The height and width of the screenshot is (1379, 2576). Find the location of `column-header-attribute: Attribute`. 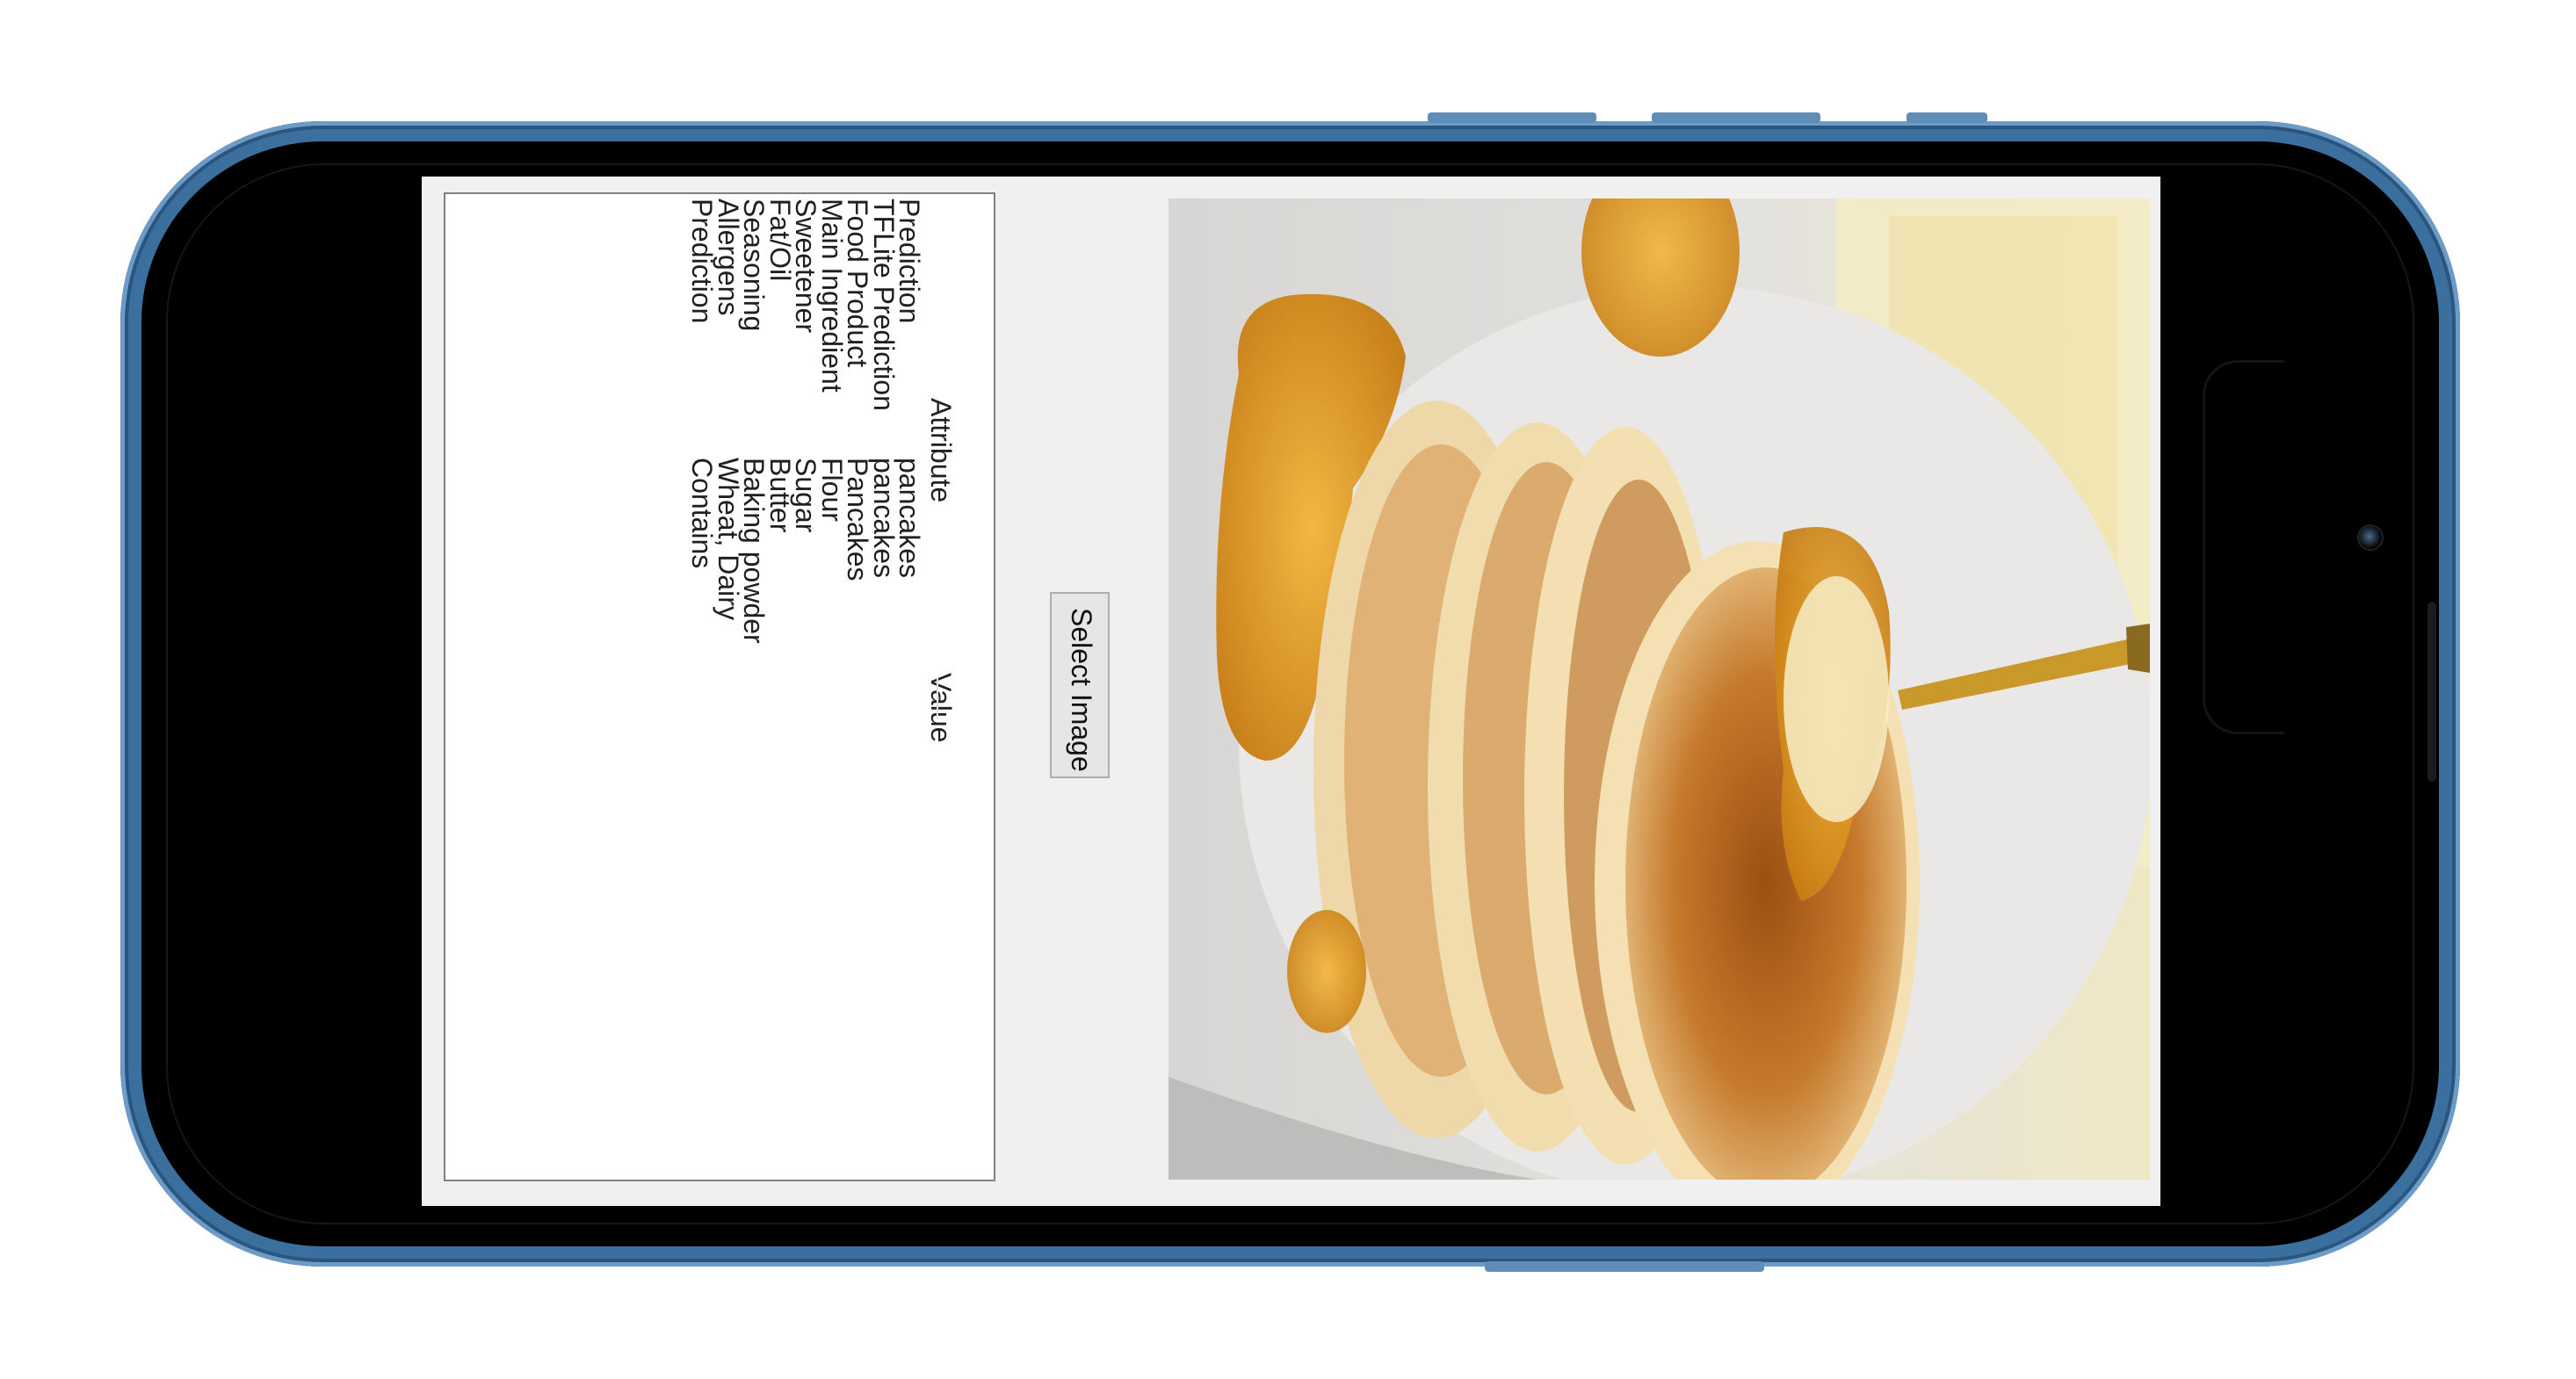

column-header-attribute: Attribute is located at coordinates (941, 450).